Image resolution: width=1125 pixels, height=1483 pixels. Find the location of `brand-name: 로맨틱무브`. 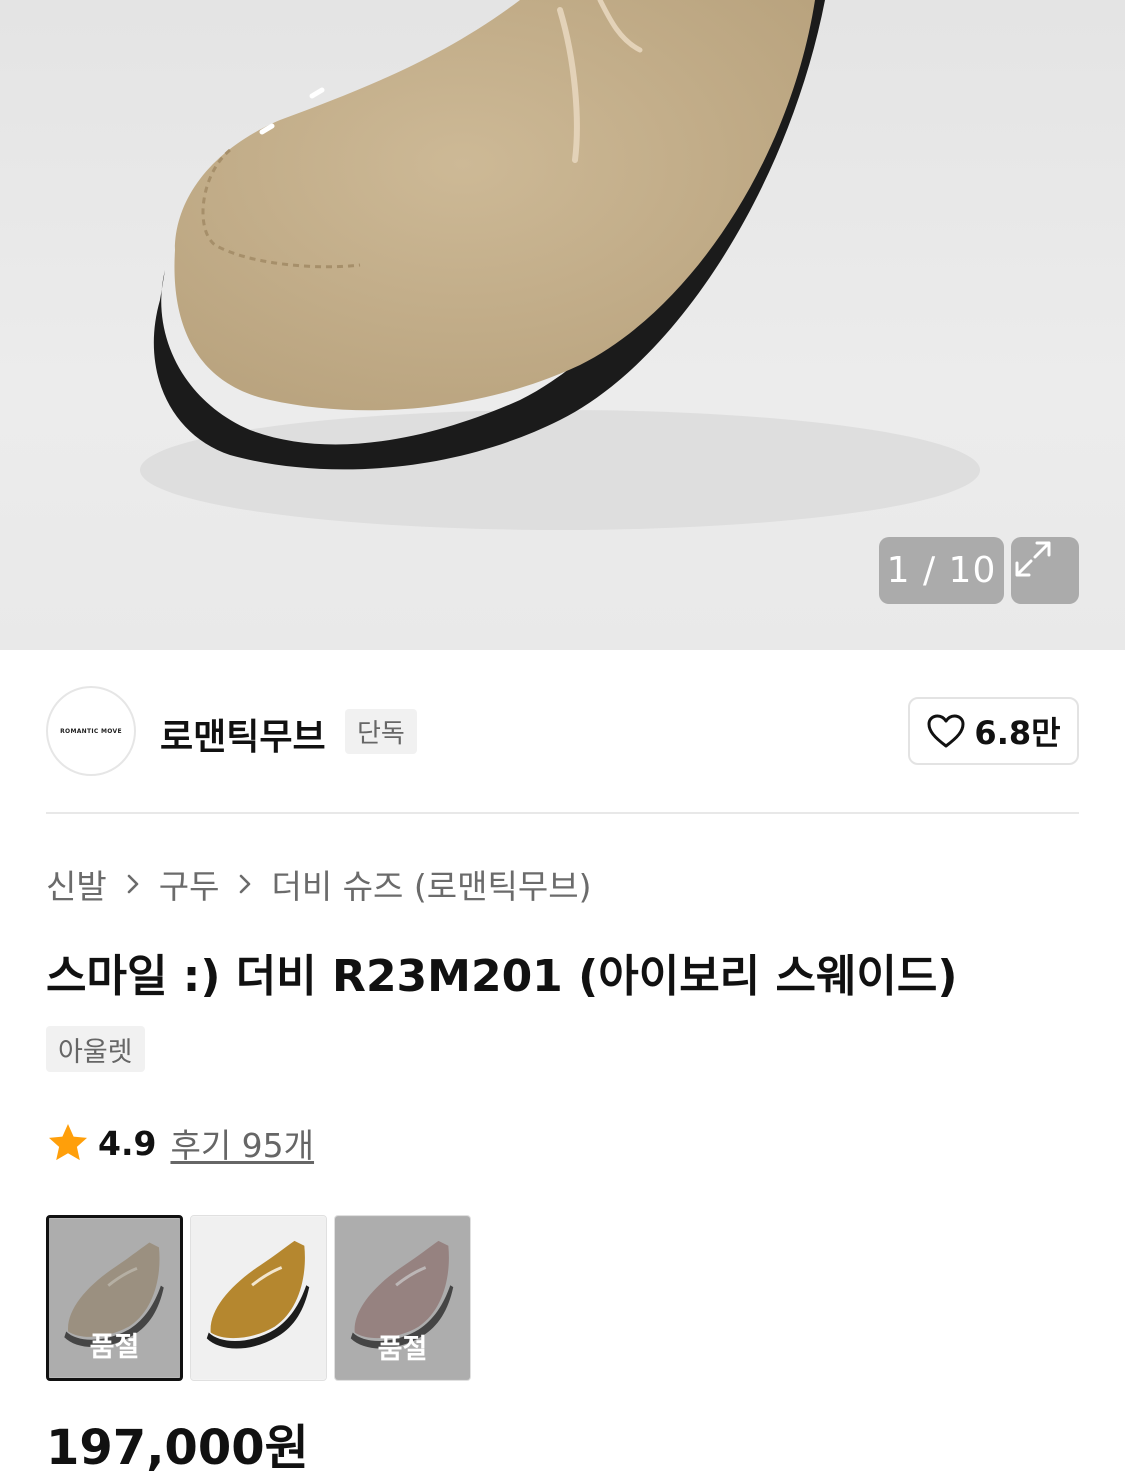

brand-name: 로맨틱무브 is located at coordinates (243, 734).